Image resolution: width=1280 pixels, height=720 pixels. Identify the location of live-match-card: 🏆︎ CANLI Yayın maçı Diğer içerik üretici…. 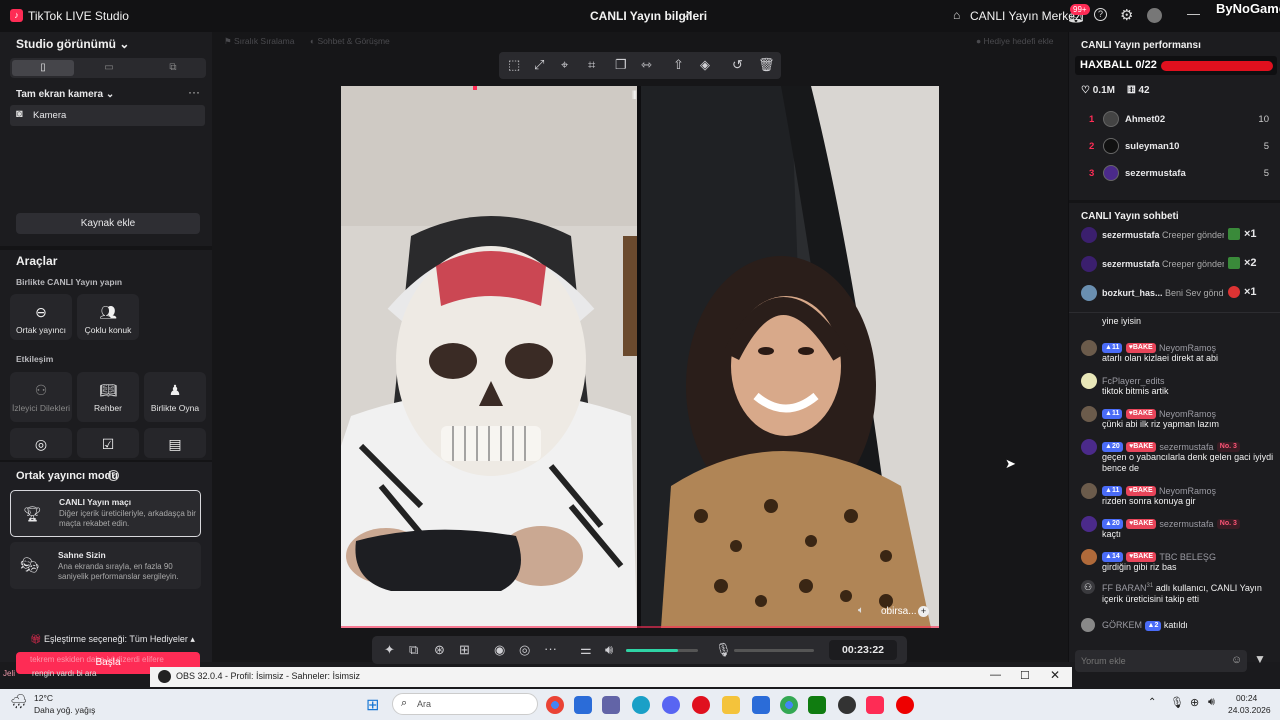
(105, 513).